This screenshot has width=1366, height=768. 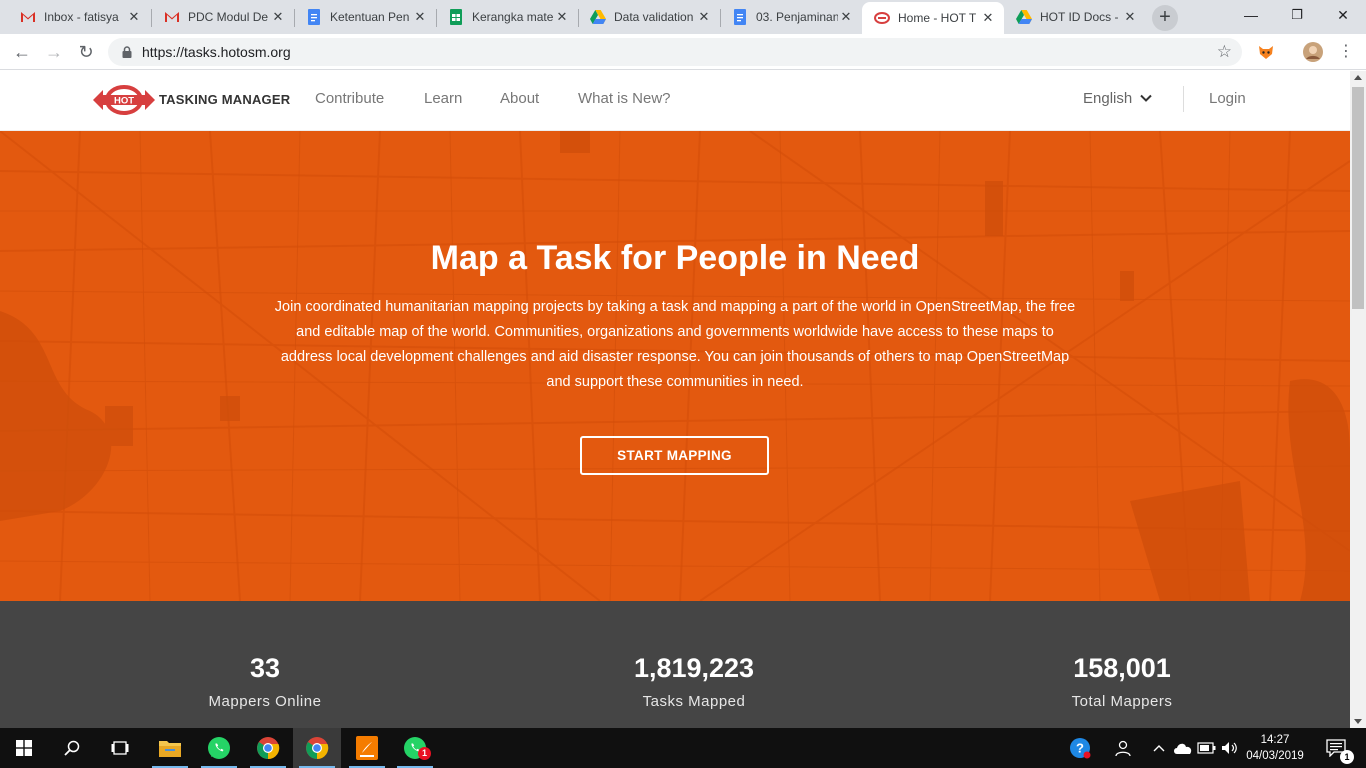 What do you see at coordinates (415, 748) in the screenshot?
I see `whatsapp-notification-icon: 1` at bounding box center [415, 748].